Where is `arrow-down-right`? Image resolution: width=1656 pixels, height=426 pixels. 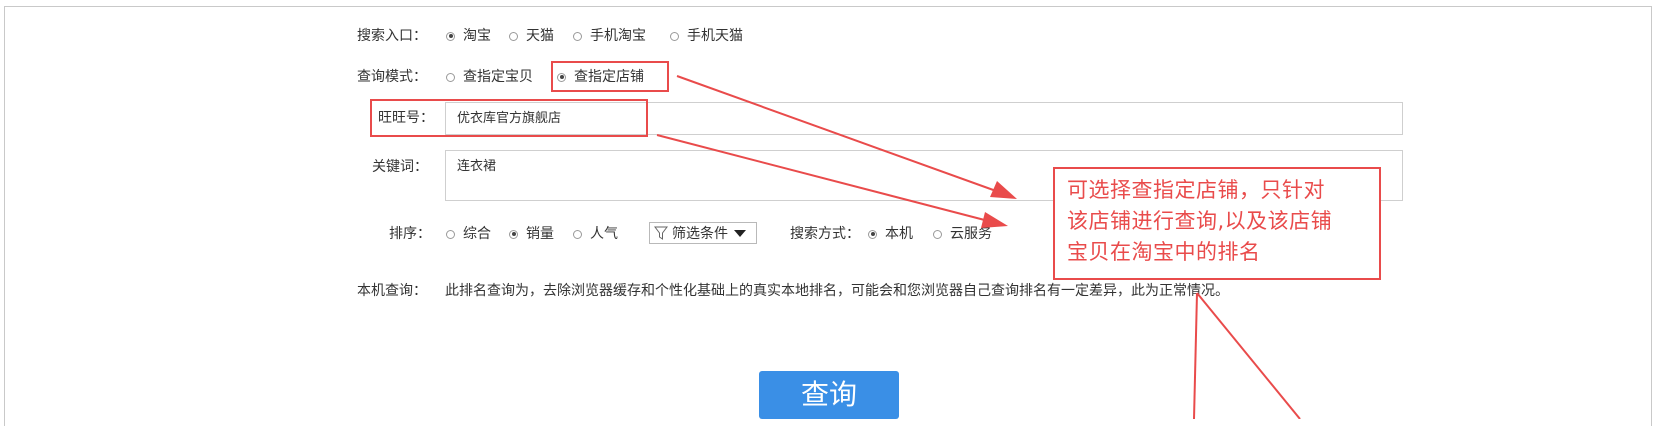 arrow-down-right is located at coordinates (1248, 355).